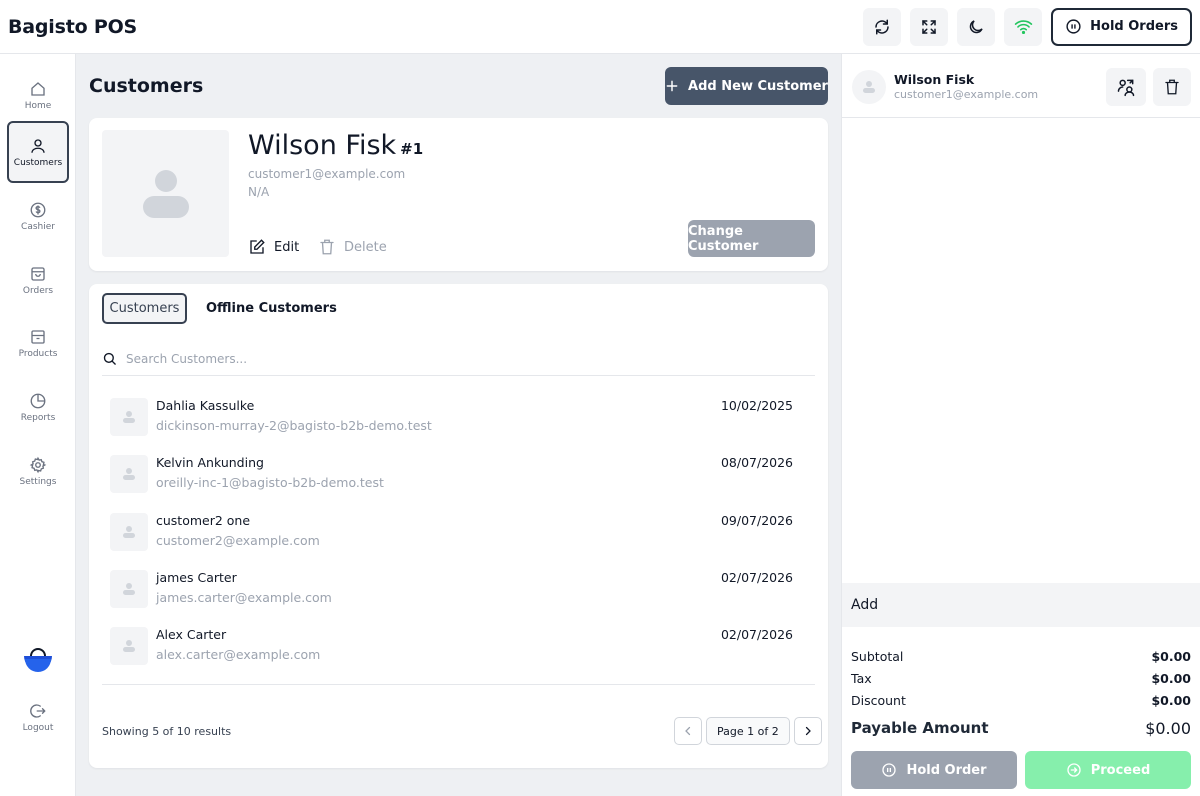 Image resolution: width=1200 pixels, height=796 pixels. What do you see at coordinates (1021, 605) in the screenshot?
I see `add-section: Add` at bounding box center [1021, 605].